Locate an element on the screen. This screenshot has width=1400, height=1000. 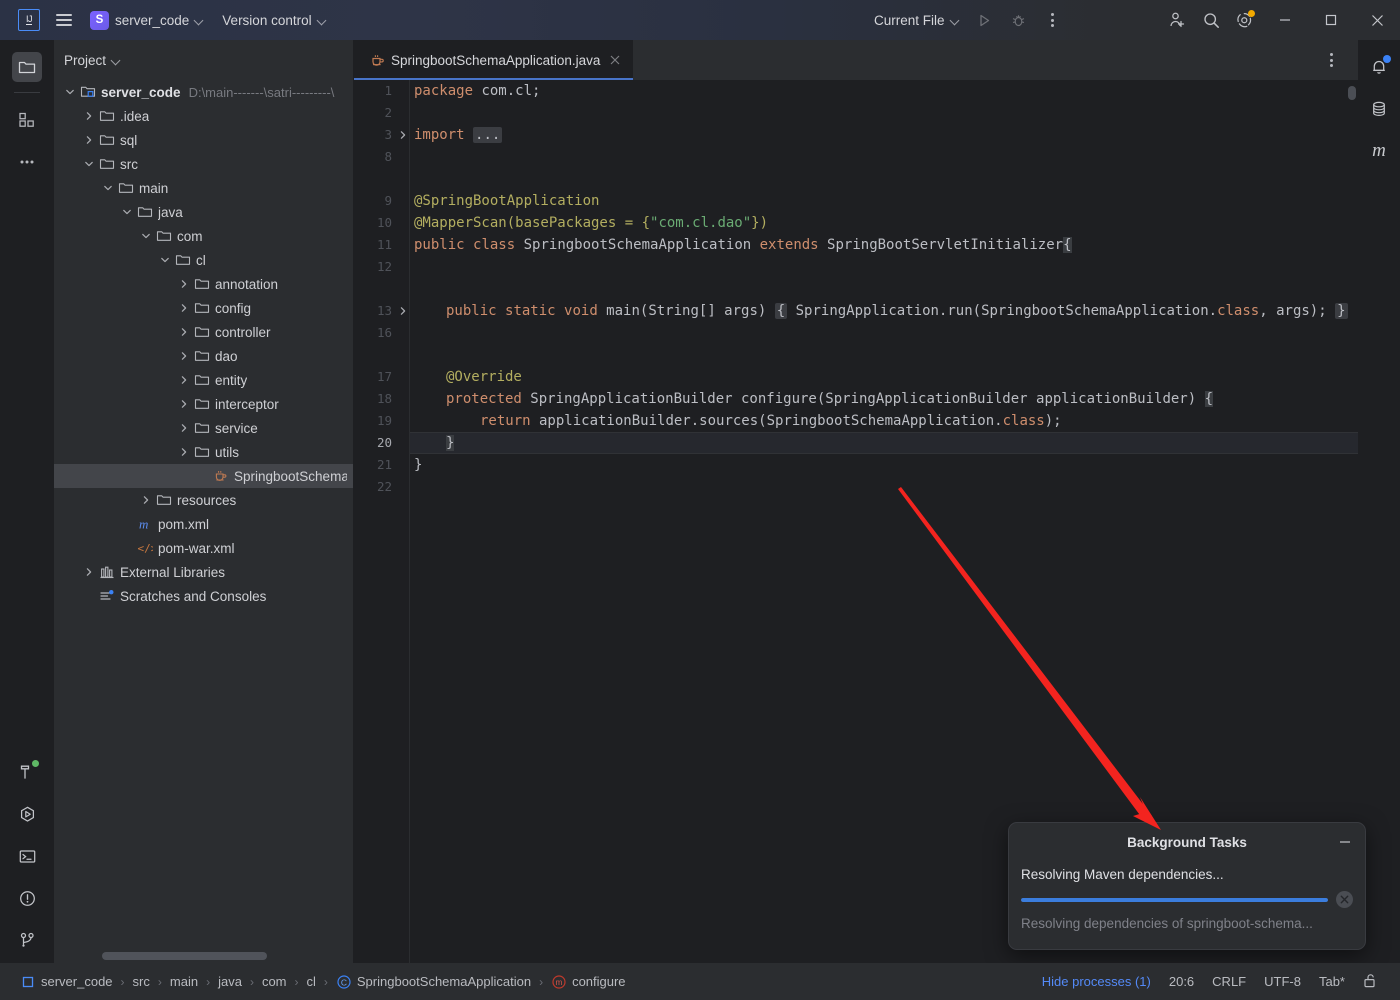
hide-processes-button: Hide processes (1) is located at coordinates (1096, 981).